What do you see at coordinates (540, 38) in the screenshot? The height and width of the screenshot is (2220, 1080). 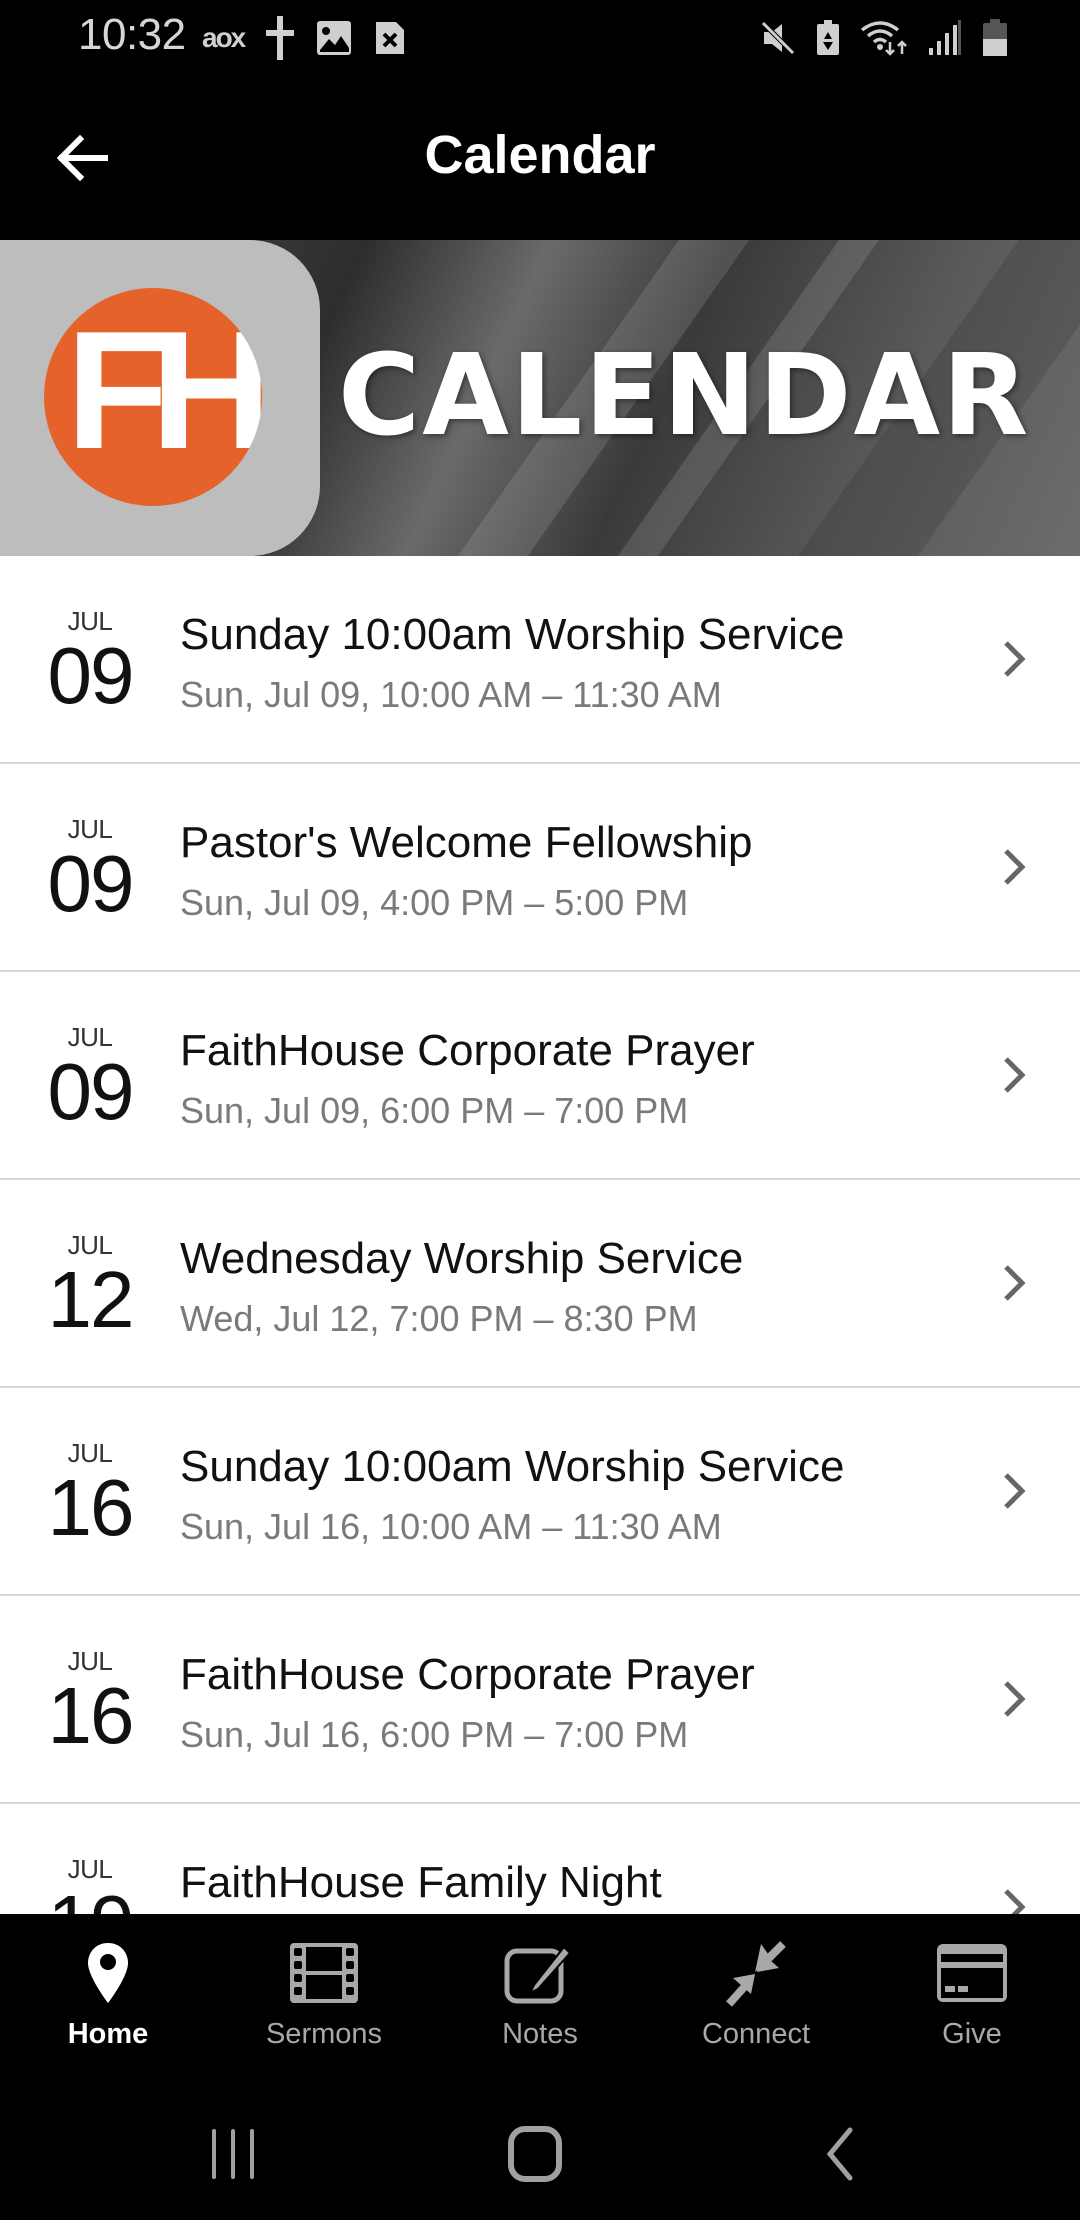 I see `status-bar: 10:32 aox` at bounding box center [540, 38].